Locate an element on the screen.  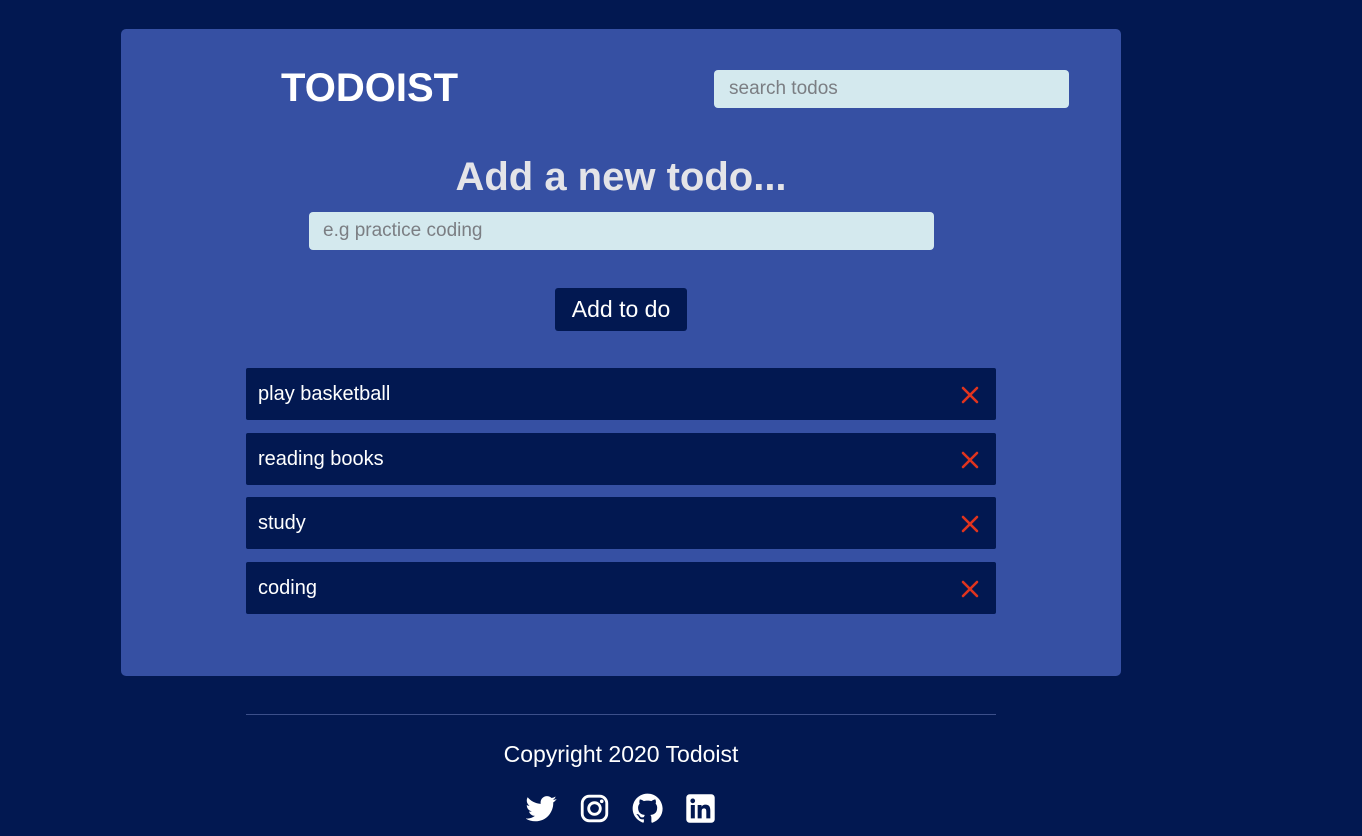
github-link is located at coordinates (647, 808).